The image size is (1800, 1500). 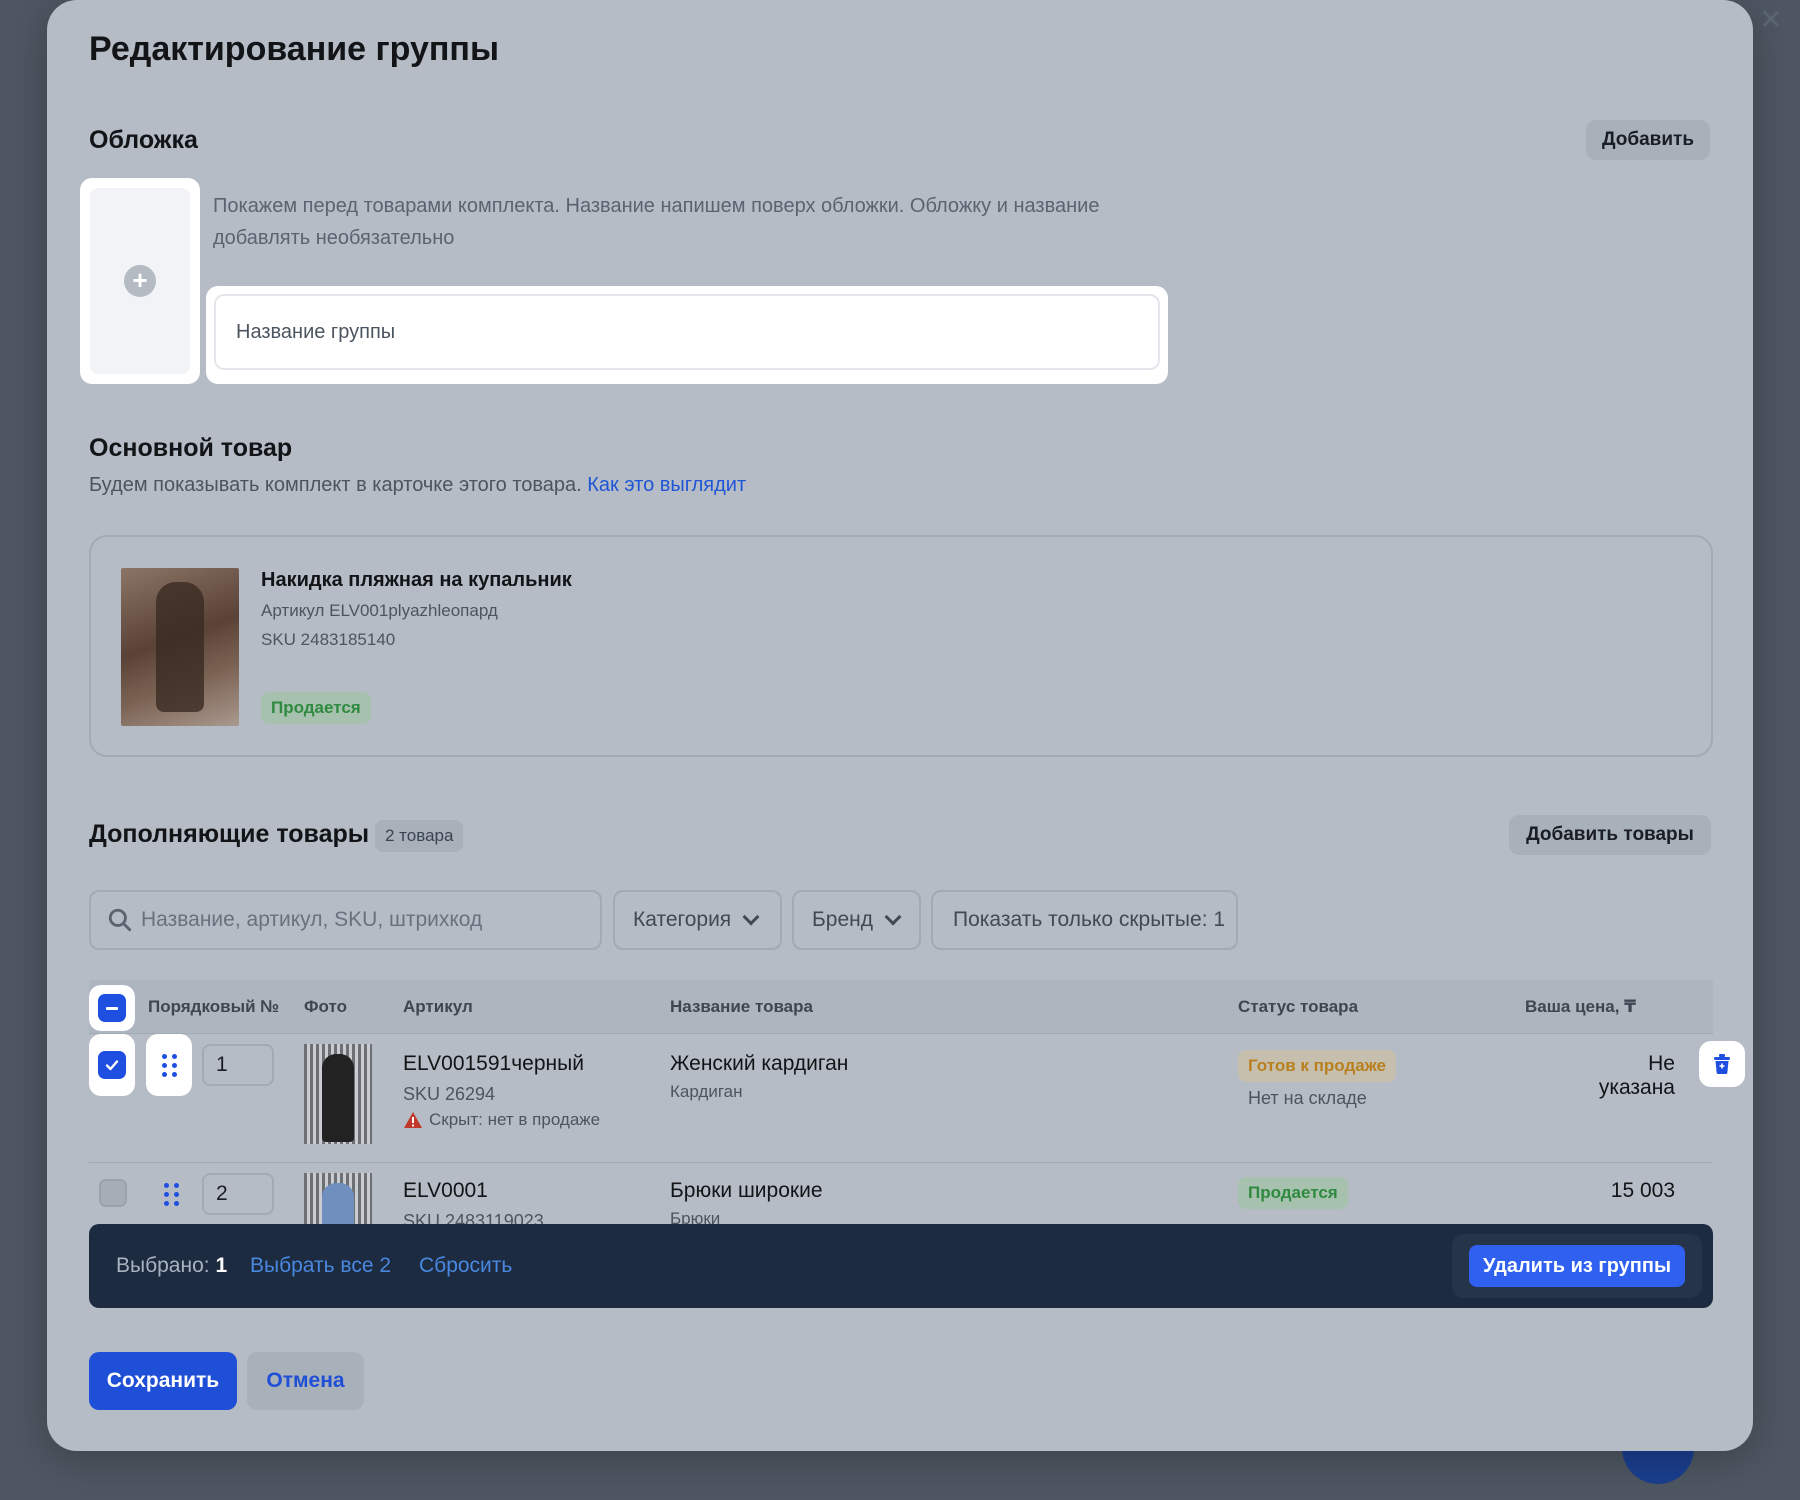 What do you see at coordinates (449, 1094) in the screenshot?
I see `row-sku: SKU 26294` at bounding box center [449, 1094].